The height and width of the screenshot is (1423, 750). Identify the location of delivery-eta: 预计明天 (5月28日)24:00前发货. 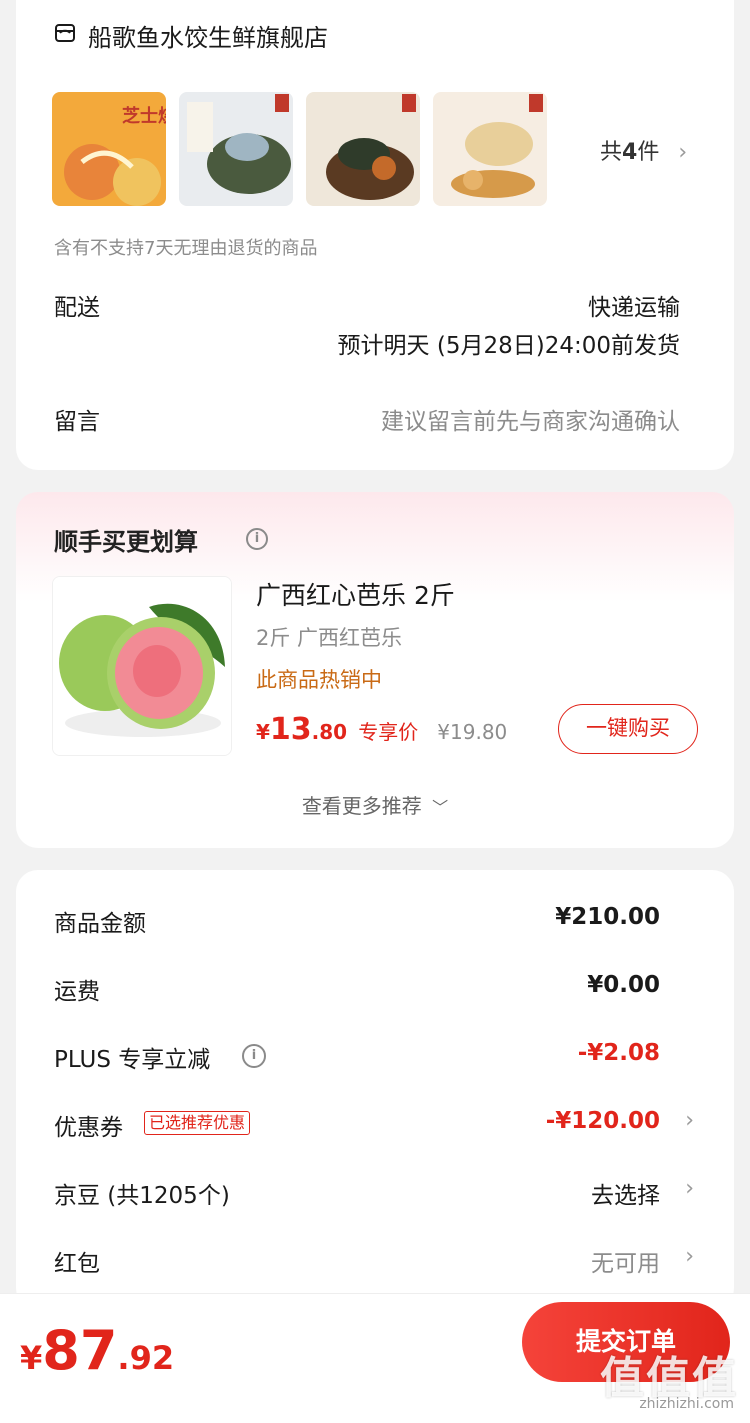
(508, 346).